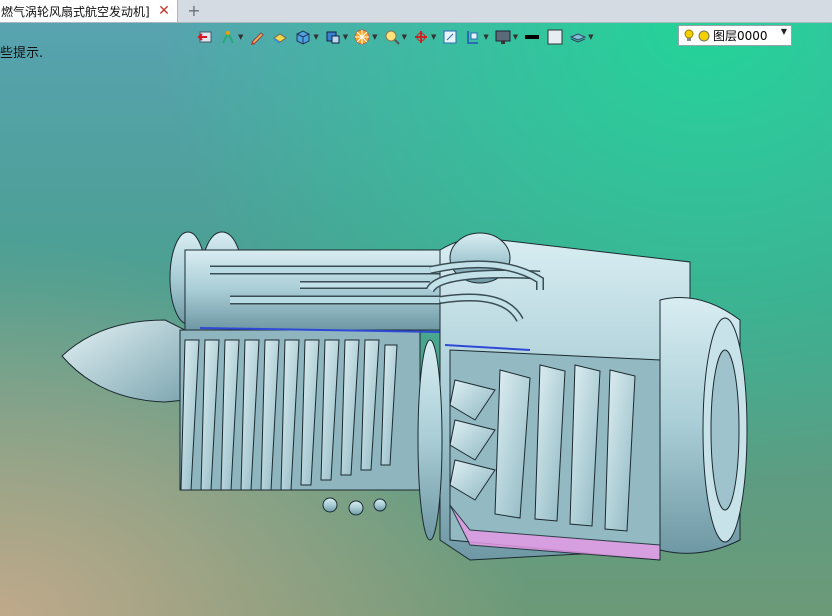  What do you see at coordinates (362, 37) in the screenshot?
I see `render-icon` at bounding box center [362, 37].